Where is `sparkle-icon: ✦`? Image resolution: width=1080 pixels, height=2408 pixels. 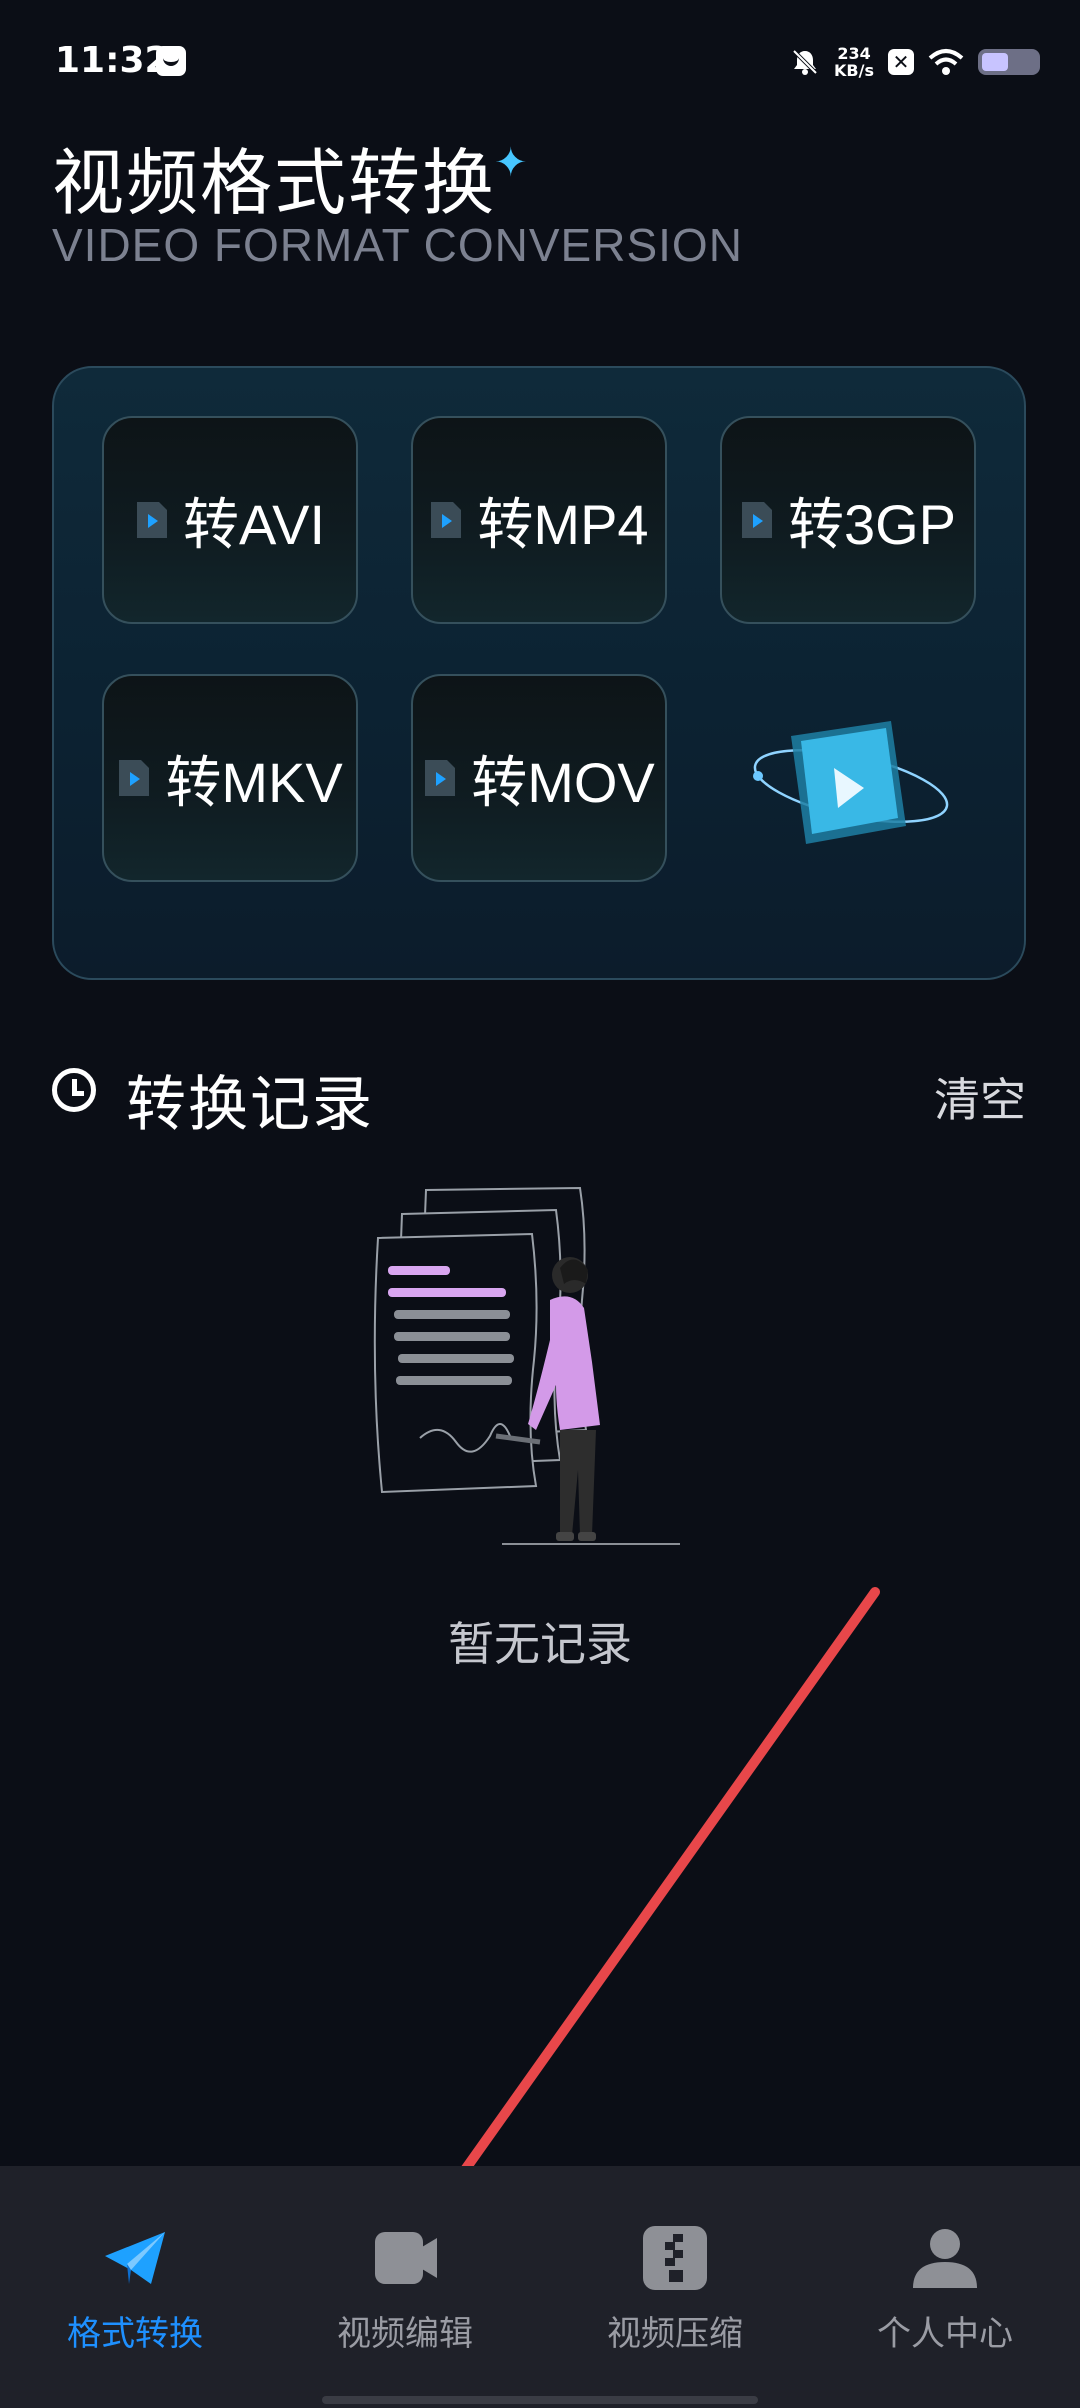 sparkle-icon: ✦ is located at coordinates (511, 163).